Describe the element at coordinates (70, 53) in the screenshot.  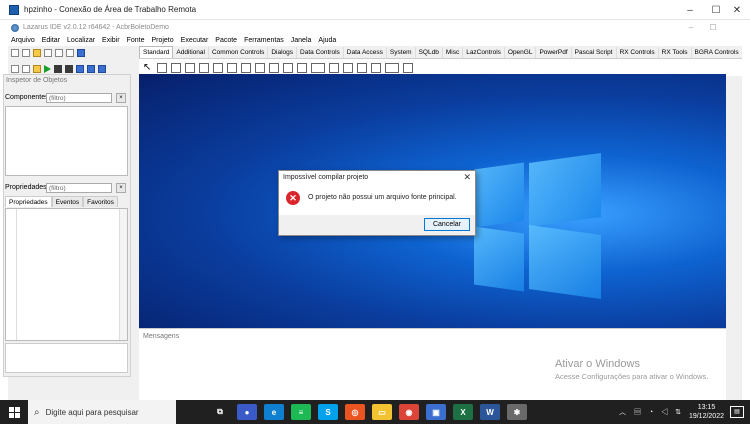
I see `toggle-form-icon` at that location.